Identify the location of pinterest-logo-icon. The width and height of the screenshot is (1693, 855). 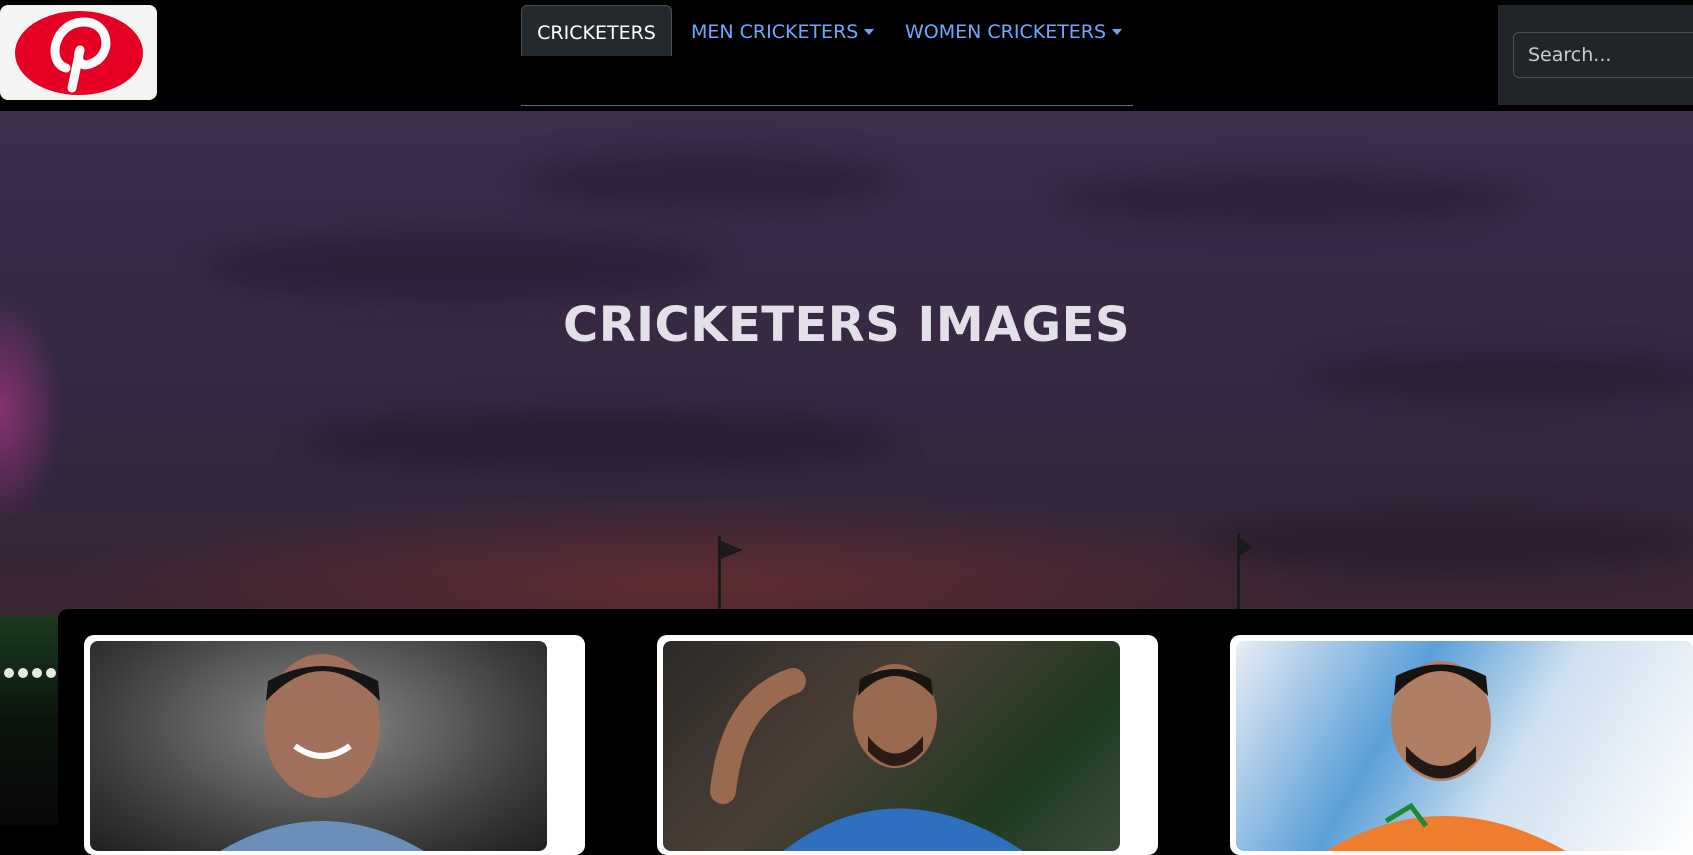
(78, 52).